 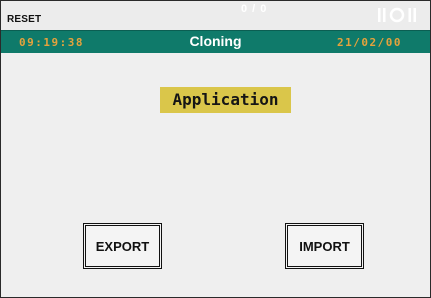 I want to click on import-button: IMPORT, so click(x=324, y=246).